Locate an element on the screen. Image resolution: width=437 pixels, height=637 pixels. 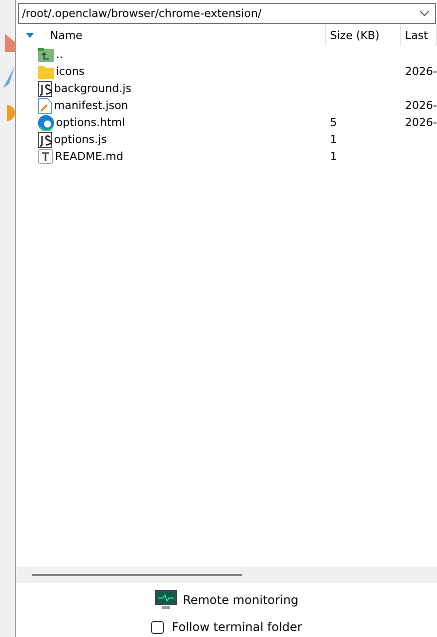
follow-folder-label: Follow terminal folder is located at coordinates (237, 627).